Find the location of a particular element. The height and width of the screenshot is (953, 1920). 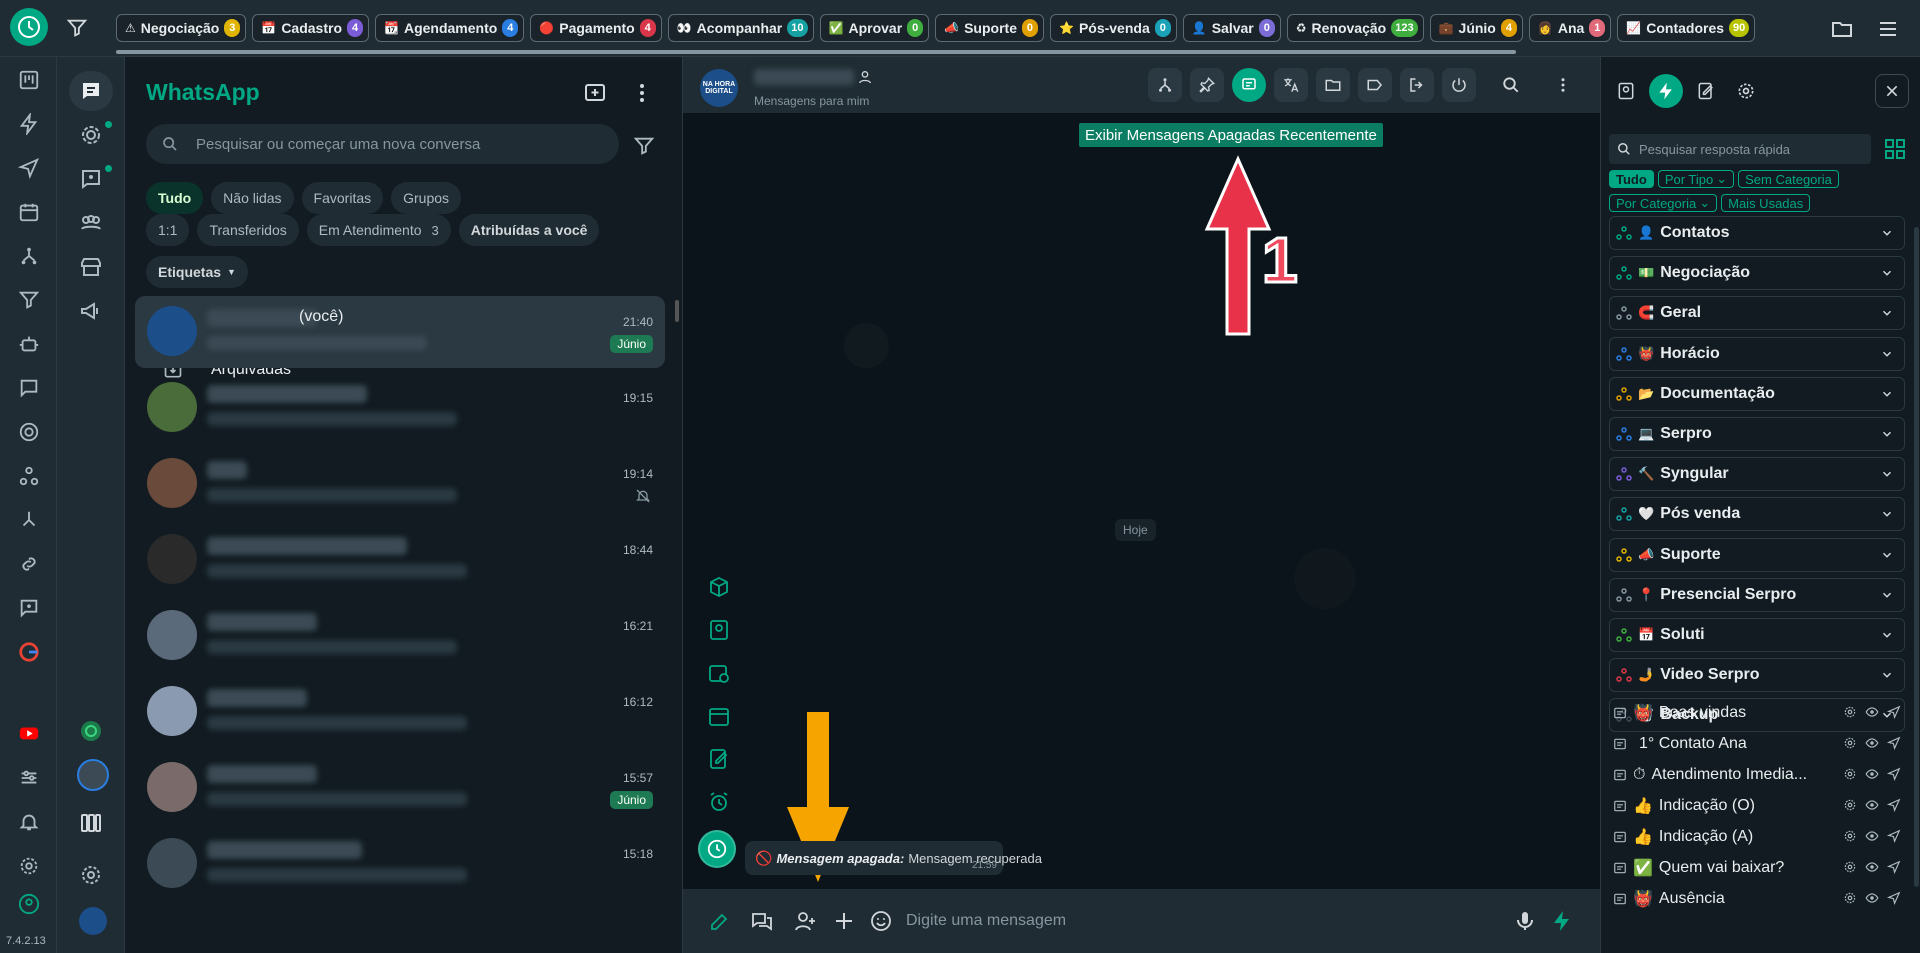

google-icon is located at coordinates (29, 652).